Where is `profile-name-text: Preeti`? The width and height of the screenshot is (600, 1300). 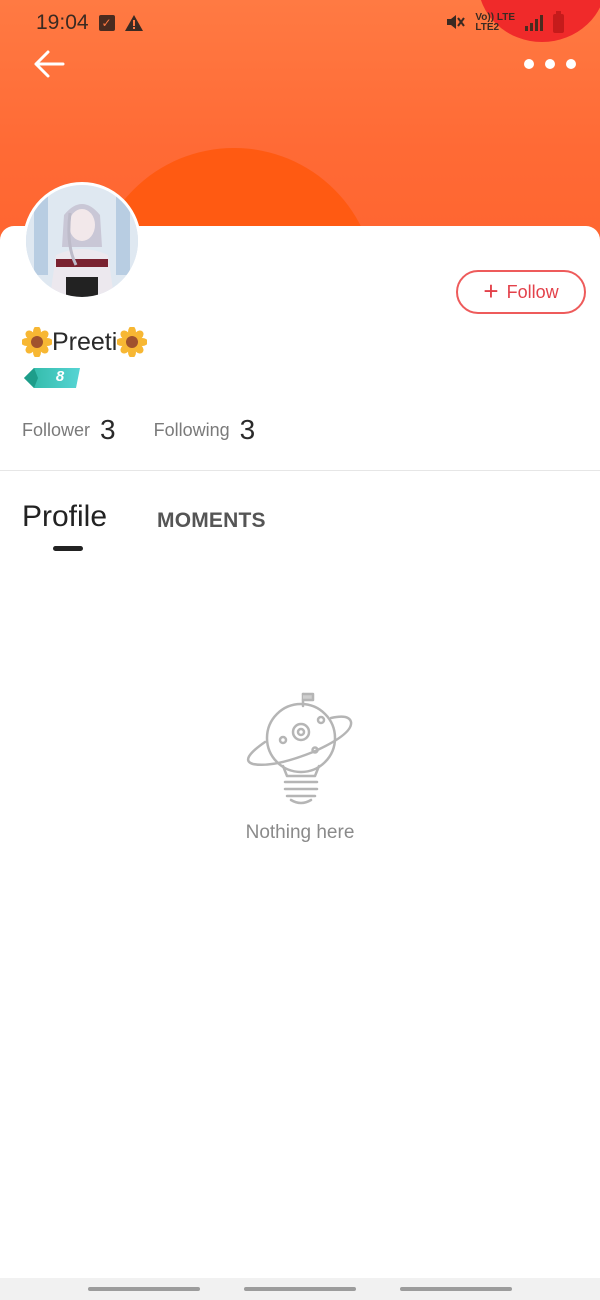
profile-name-text: Preeti is located at coordinates (85, 341).